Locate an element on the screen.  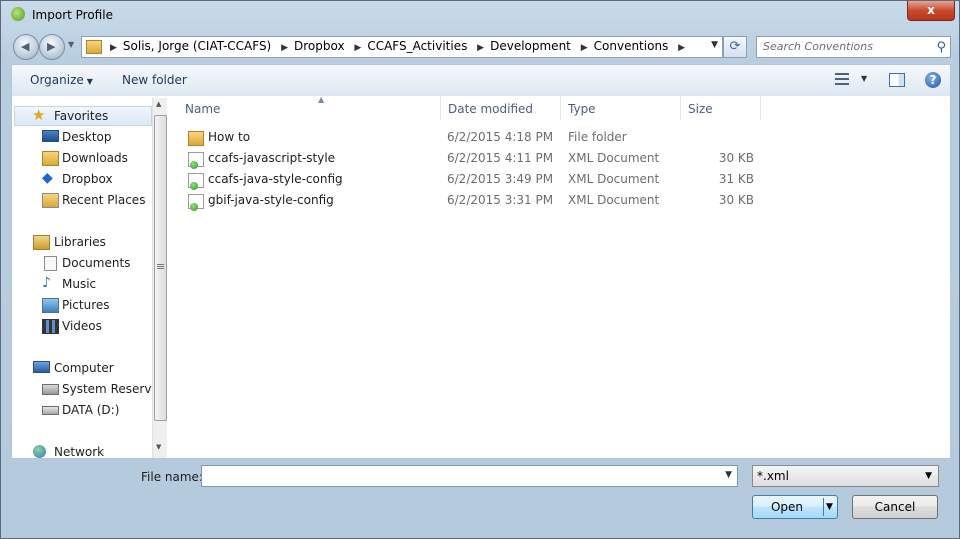
file-row: How to 6/2/2015 4:18 PM File folder is located at coordinates (468, 138).